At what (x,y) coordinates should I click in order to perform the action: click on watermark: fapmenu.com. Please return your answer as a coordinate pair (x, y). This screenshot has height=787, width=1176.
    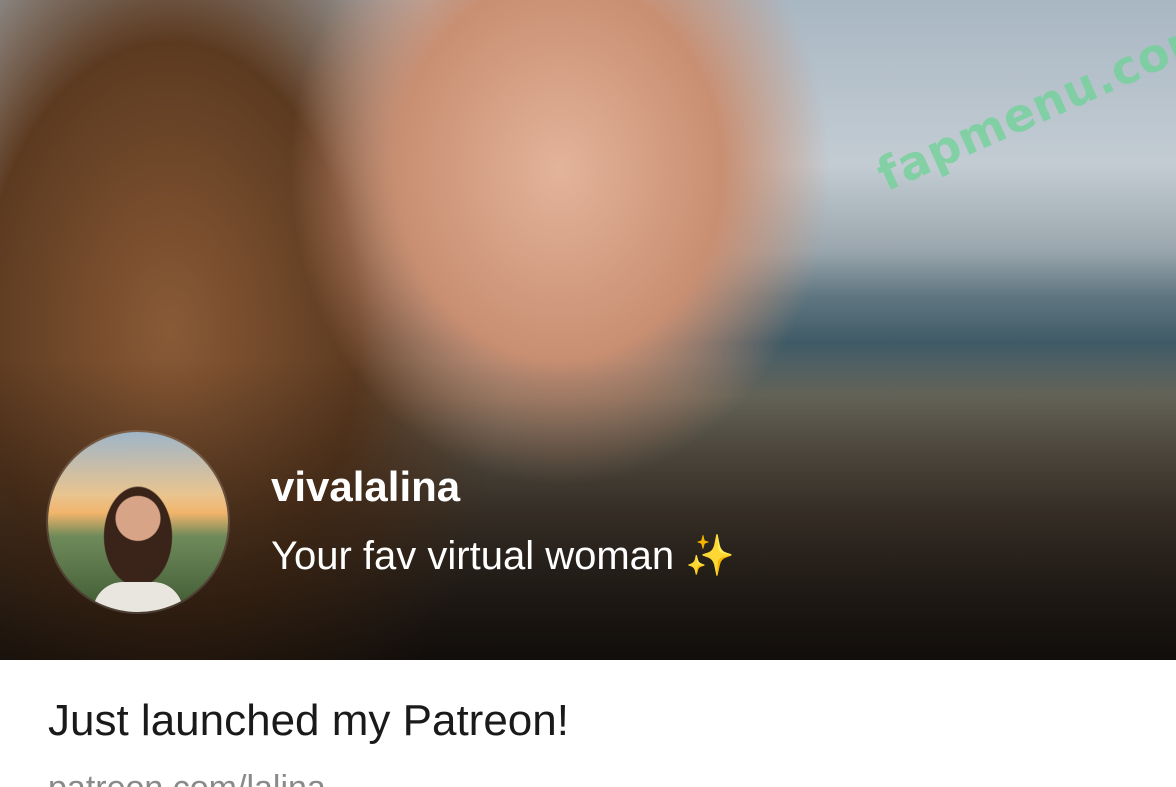
    Looking at the image, I should click on (1022, 103).